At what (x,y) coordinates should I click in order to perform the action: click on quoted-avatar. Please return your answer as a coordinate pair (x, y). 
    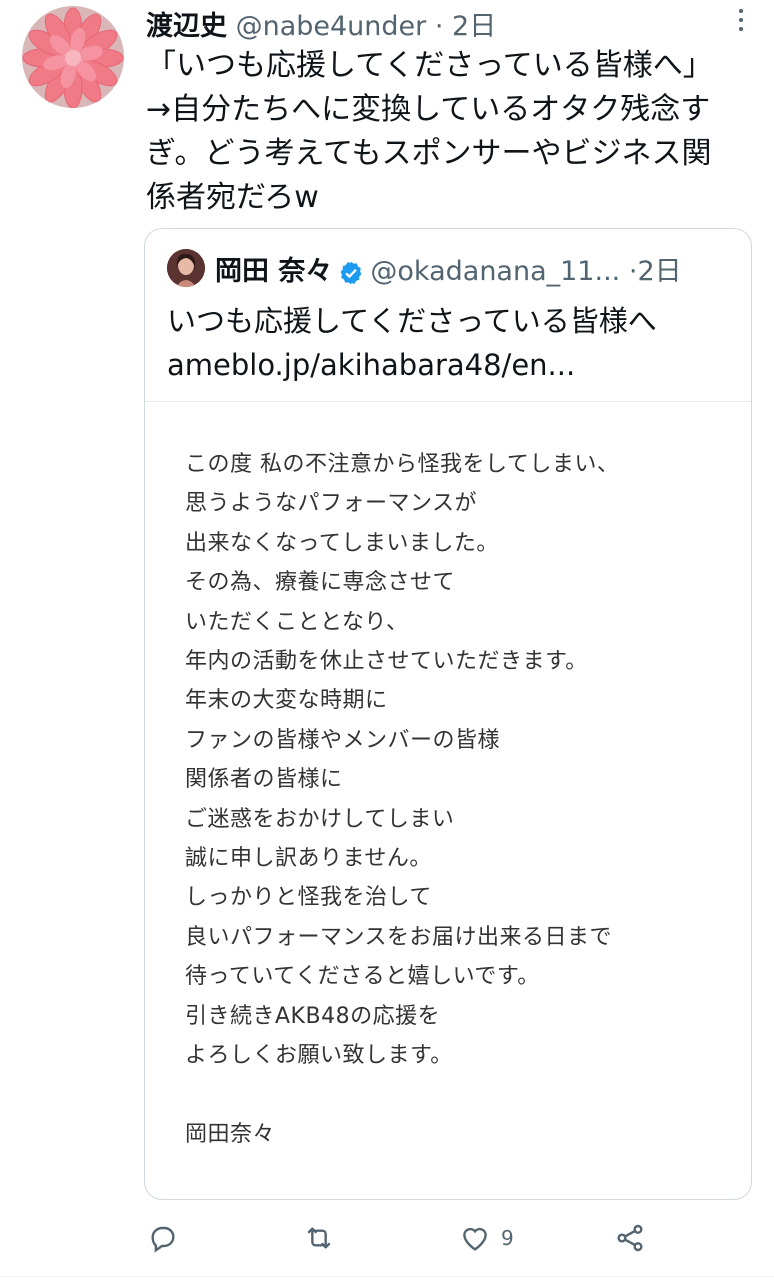
    Looking at the image, I should click on (186, 268).